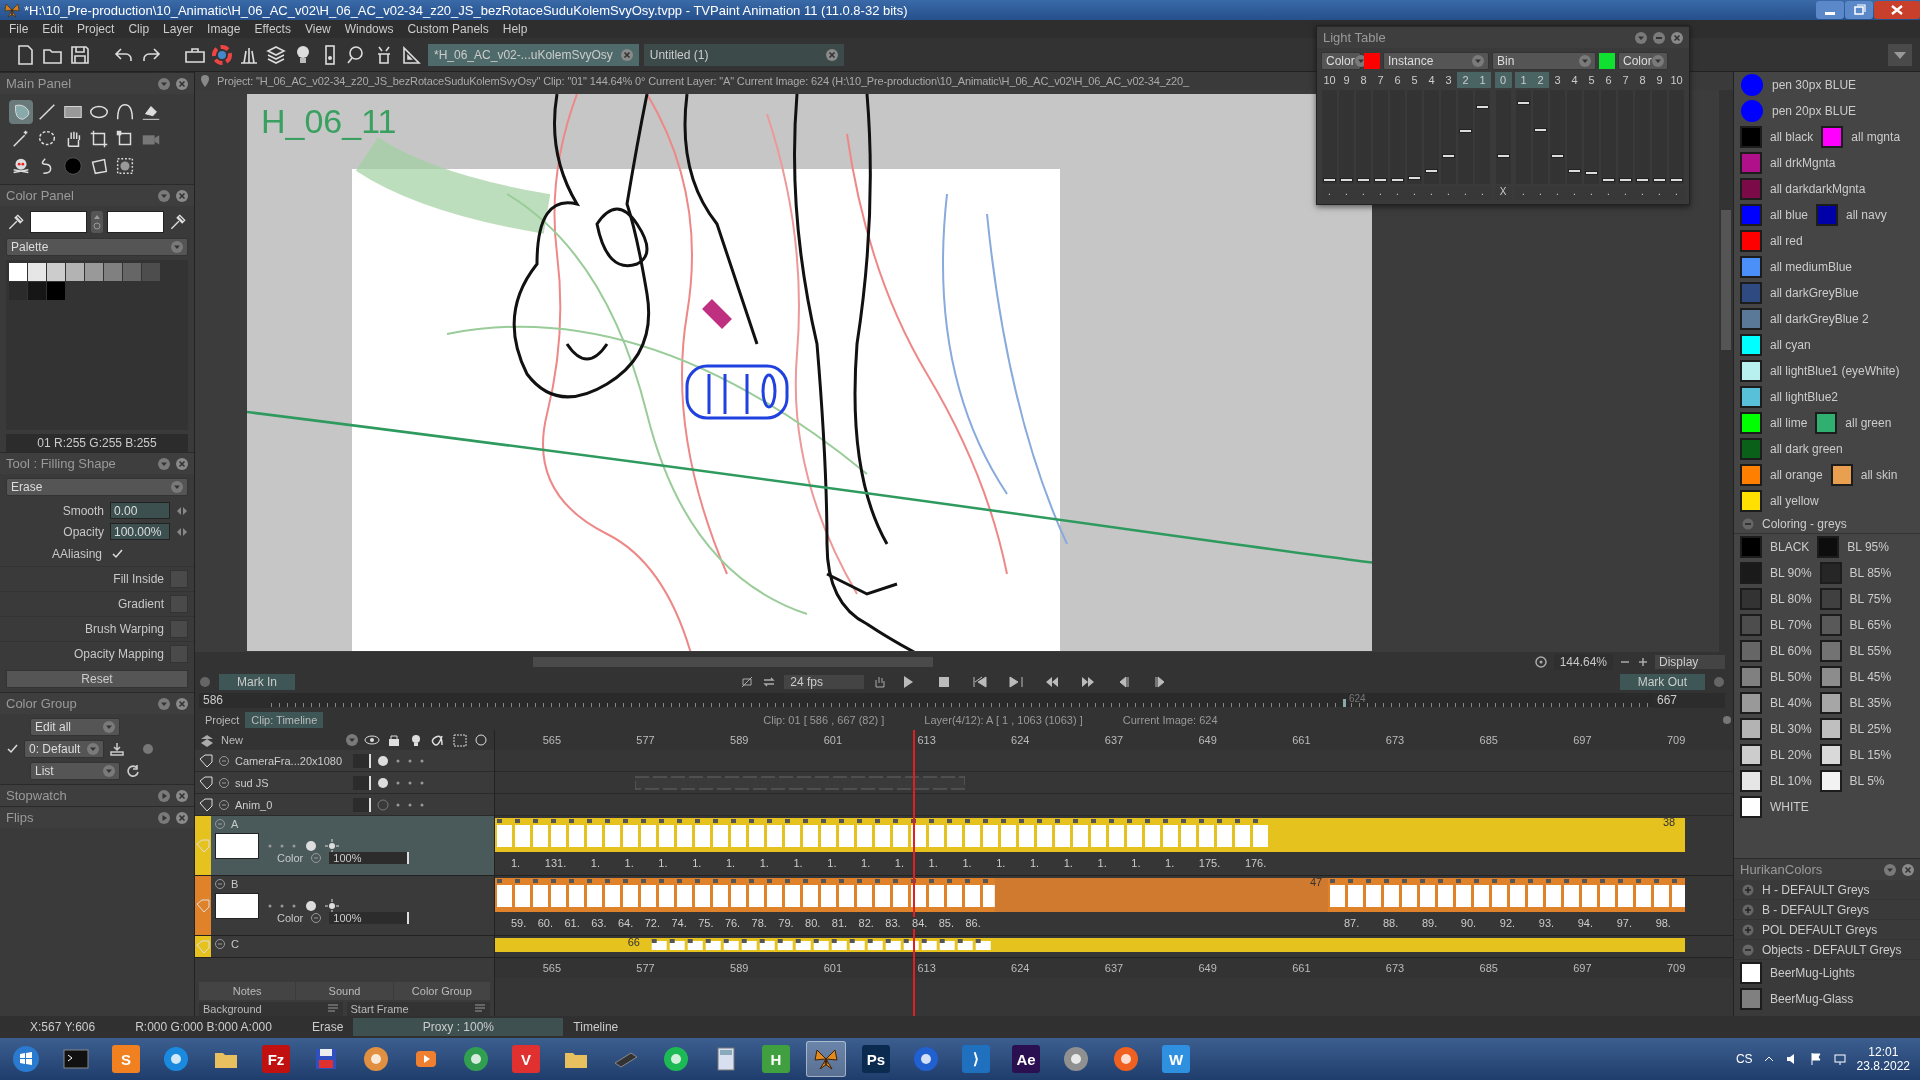  Describe the element at coordinates (418, 1009) in the screenshot. I see `select-dropdown: Start Frame` at that location.